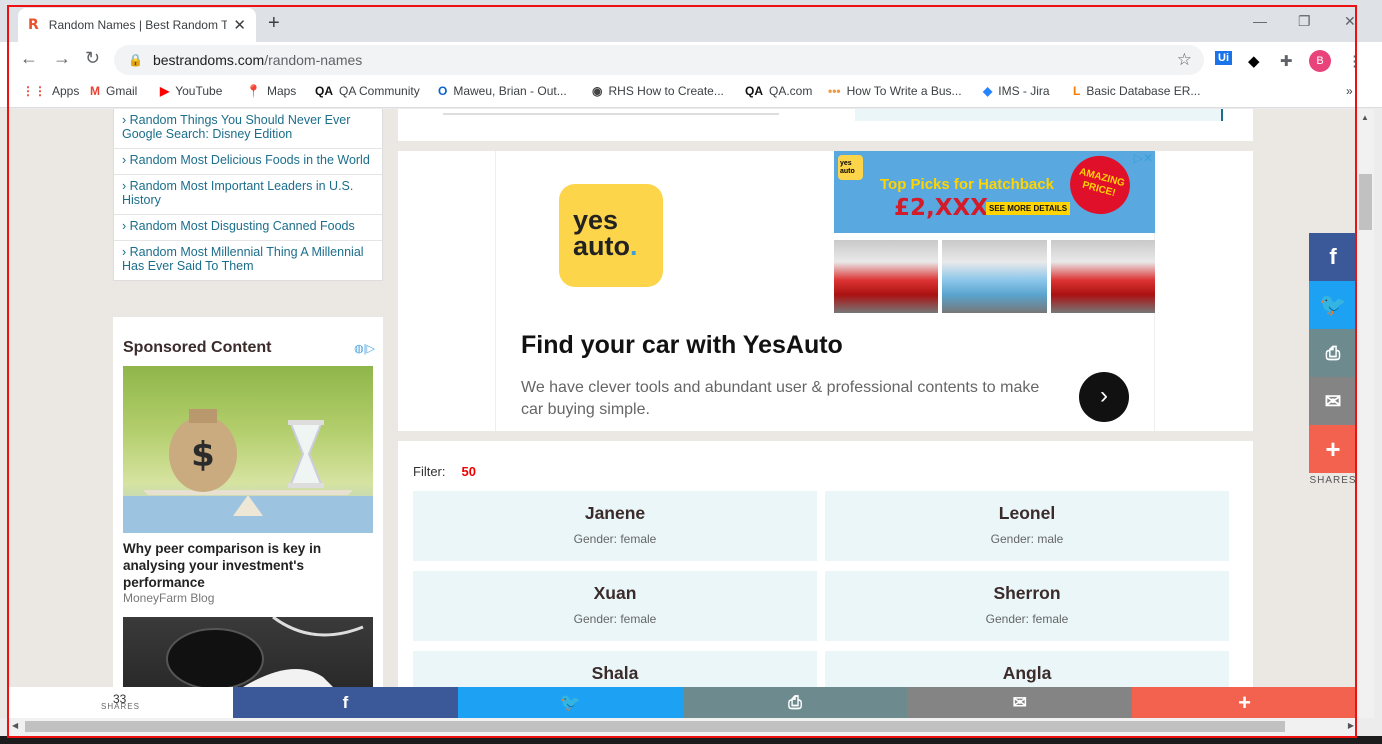 The image size is (1382, 744). What do you see at coordinates (1143, 158) in the screenshot?
I see `ad-close-icon: ▷✕` at bounding box center [1143, 158].